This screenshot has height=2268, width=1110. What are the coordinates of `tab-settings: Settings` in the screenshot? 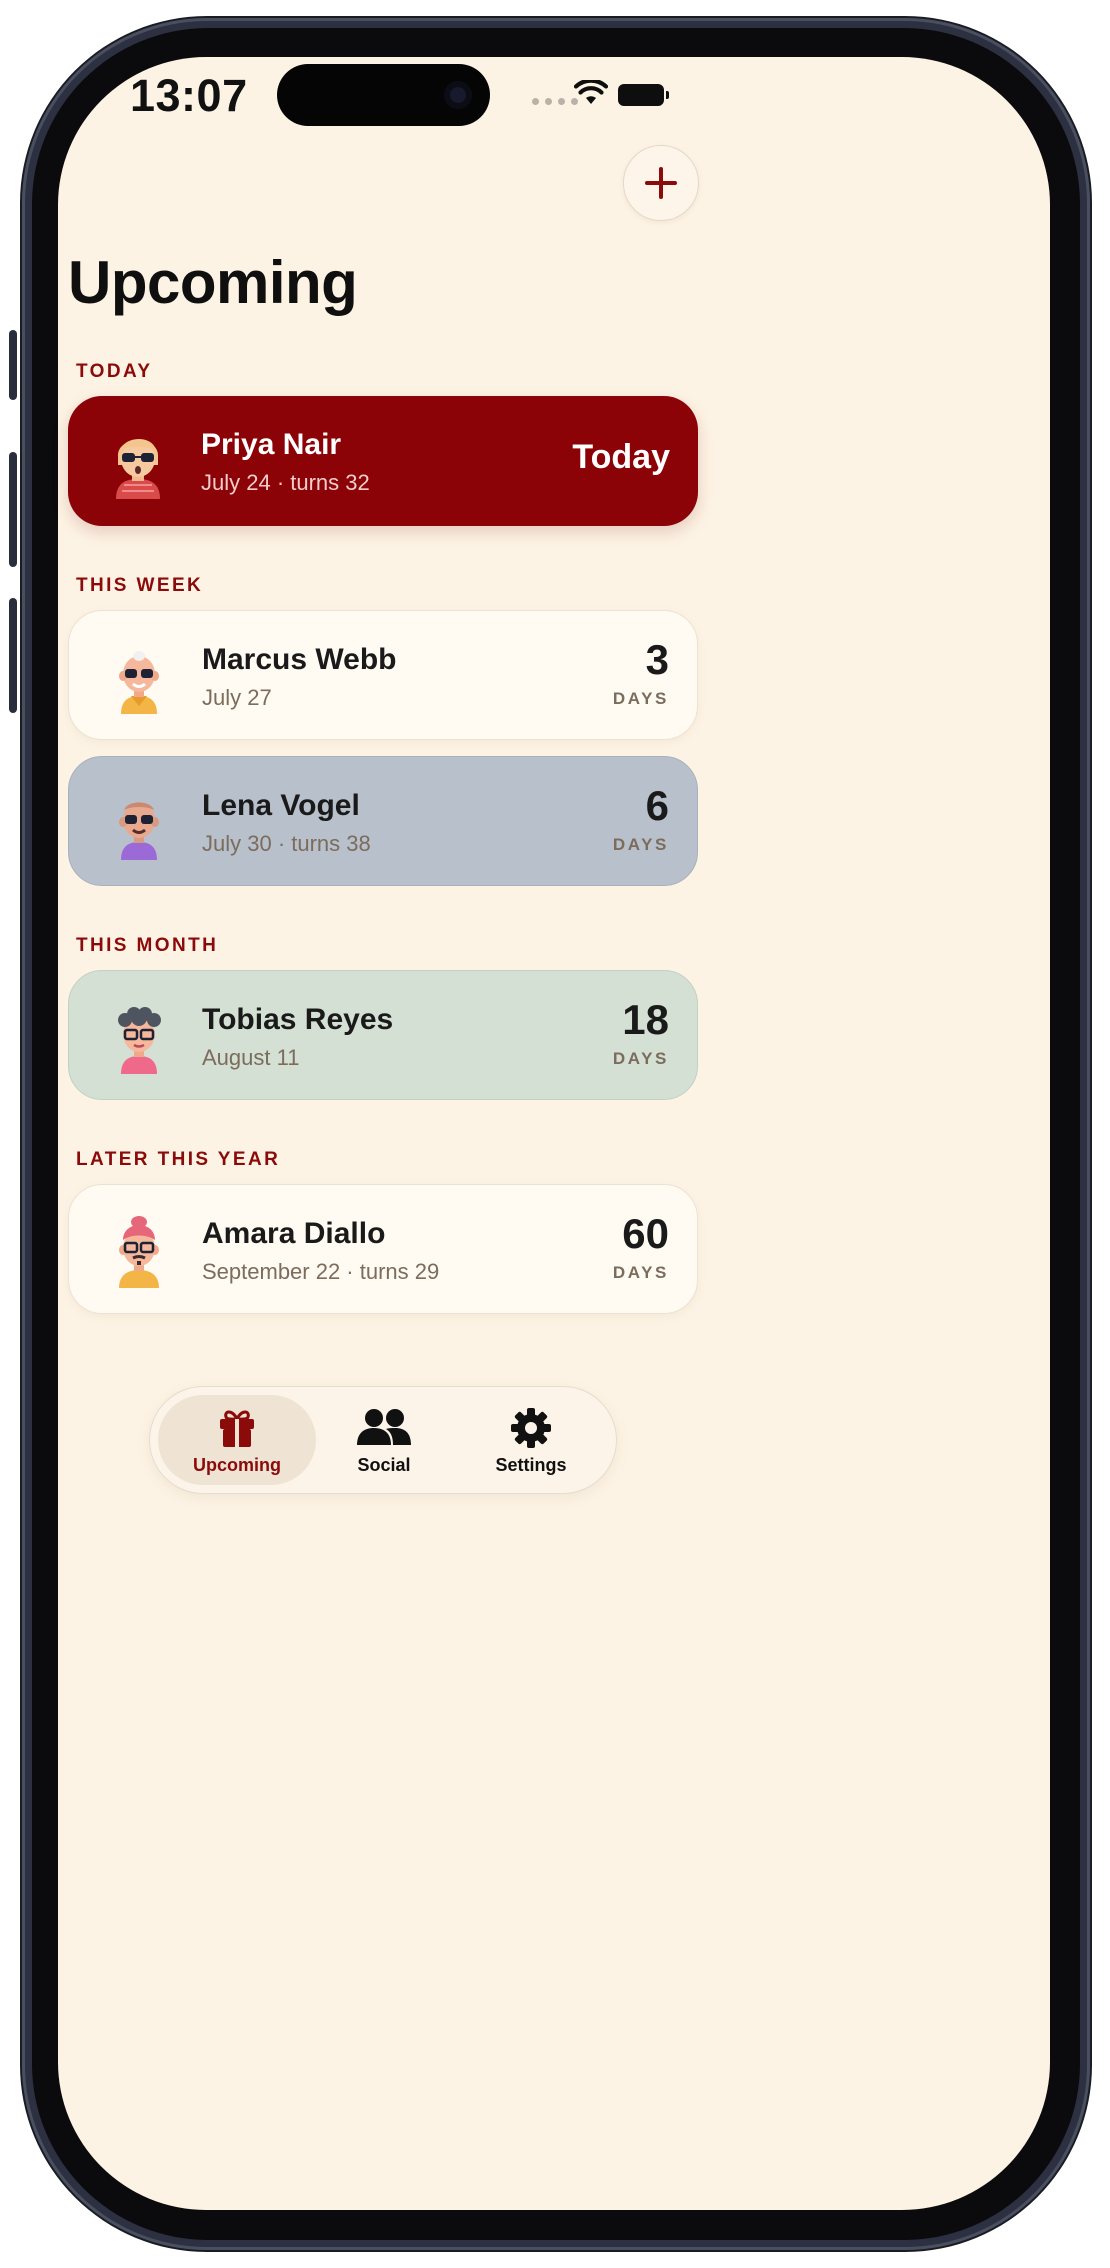 It's located at (531, 1440).